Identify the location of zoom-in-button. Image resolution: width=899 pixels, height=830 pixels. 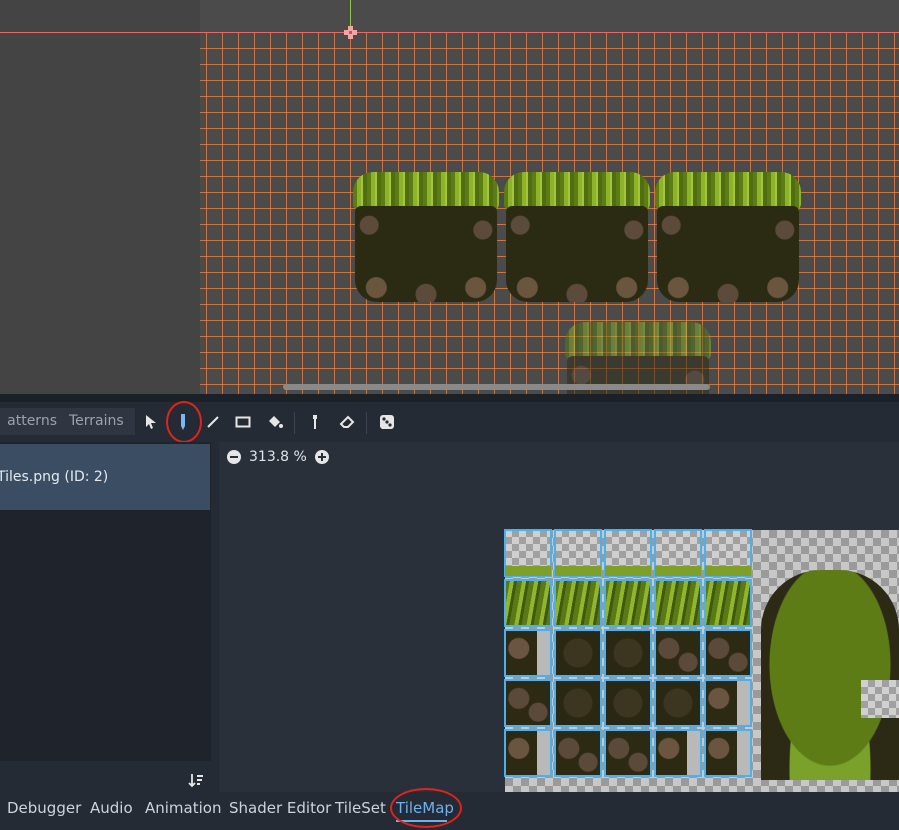
(321, 457).